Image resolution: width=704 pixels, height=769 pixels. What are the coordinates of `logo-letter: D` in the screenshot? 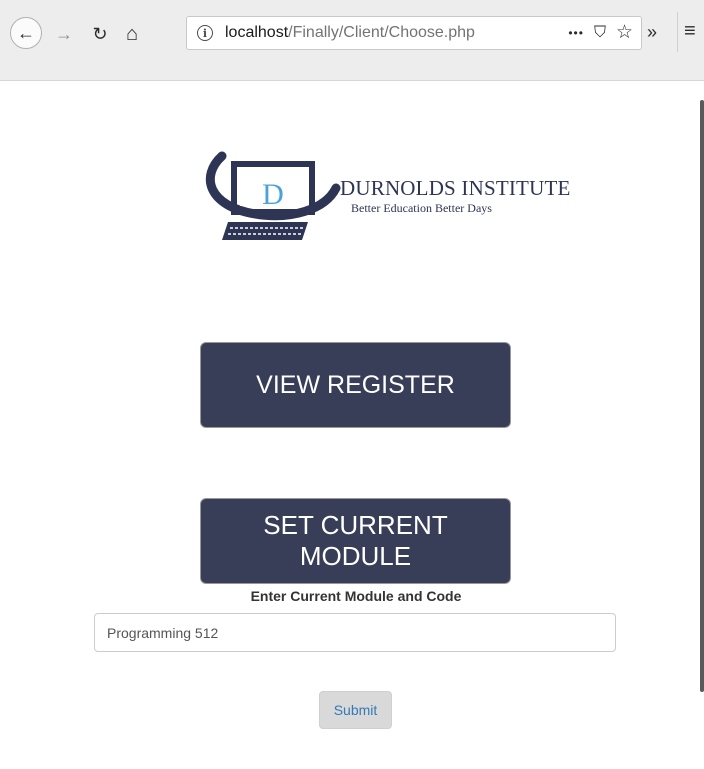 It's located at (273, 194).